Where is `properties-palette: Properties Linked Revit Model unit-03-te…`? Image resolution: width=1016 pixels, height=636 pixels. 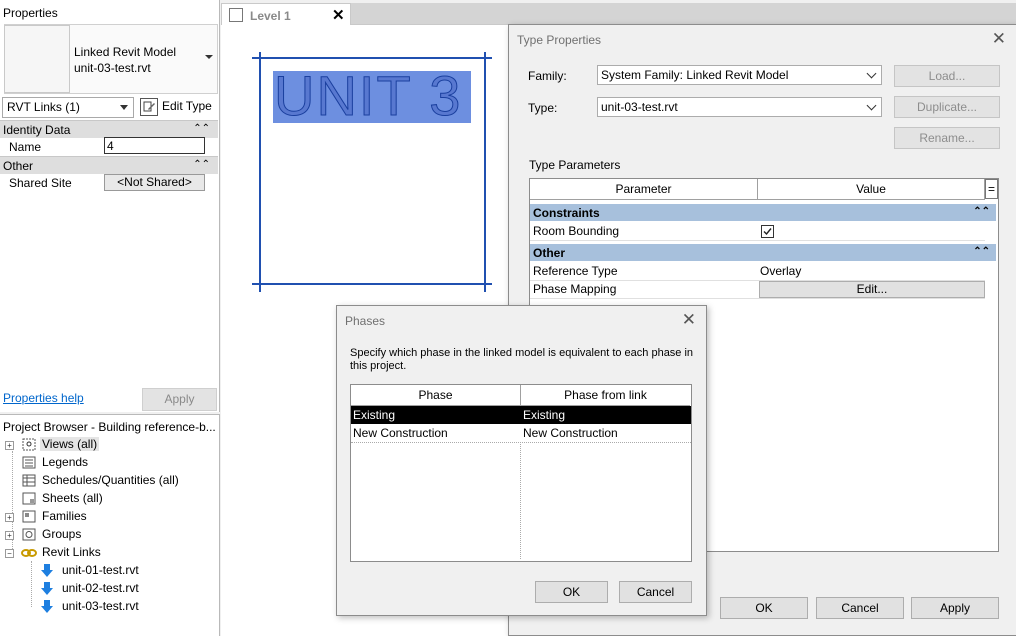 properties-palette: Properties Linked Revit Model unit-03-te… is located at coordinates (110, 206).